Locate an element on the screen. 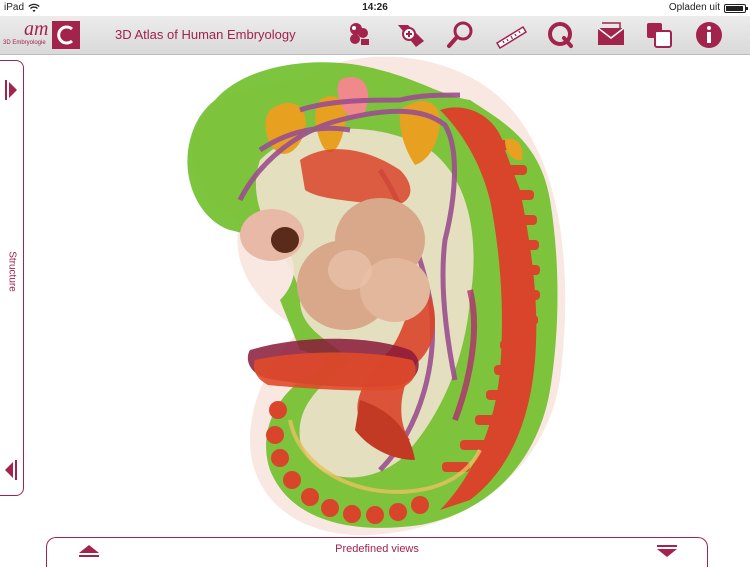  structures-button is located at coordinates (360, 35).